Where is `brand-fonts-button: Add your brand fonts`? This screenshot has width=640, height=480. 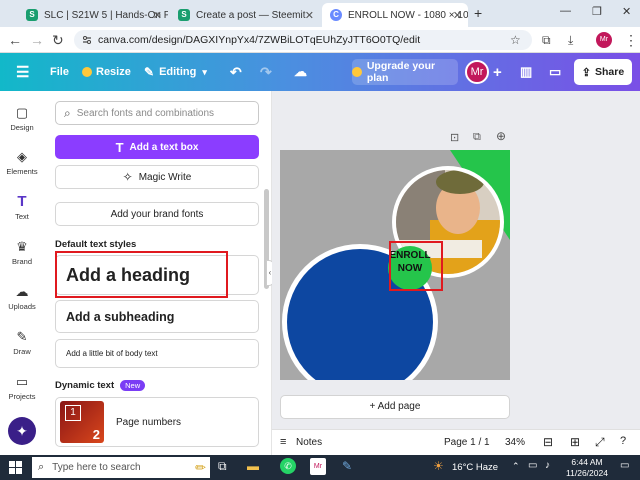
brand-fonts-button: Add your brand fonts is located at coordinates (157, 214).